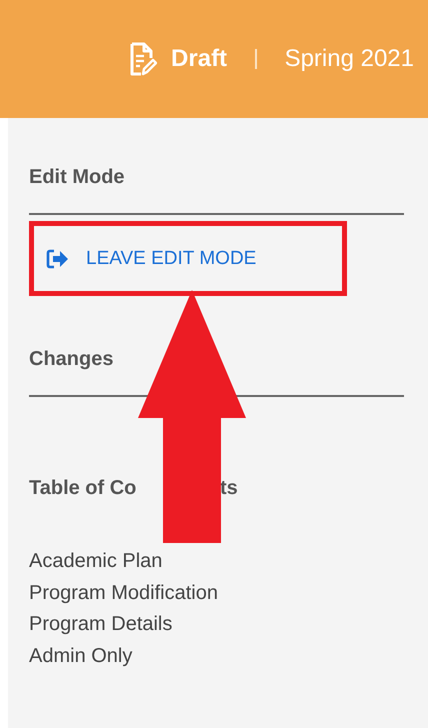 The width and height of the screenshot is (428, 728). I want to click on section-heading: Edit Mode, so click(77, 177).